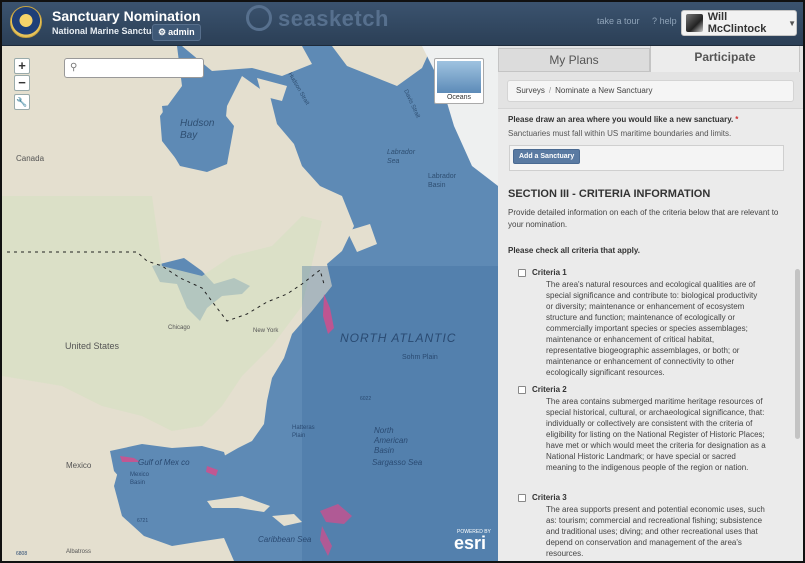  I want to click on tab-my-plans: My Plans, so click(574, 60).